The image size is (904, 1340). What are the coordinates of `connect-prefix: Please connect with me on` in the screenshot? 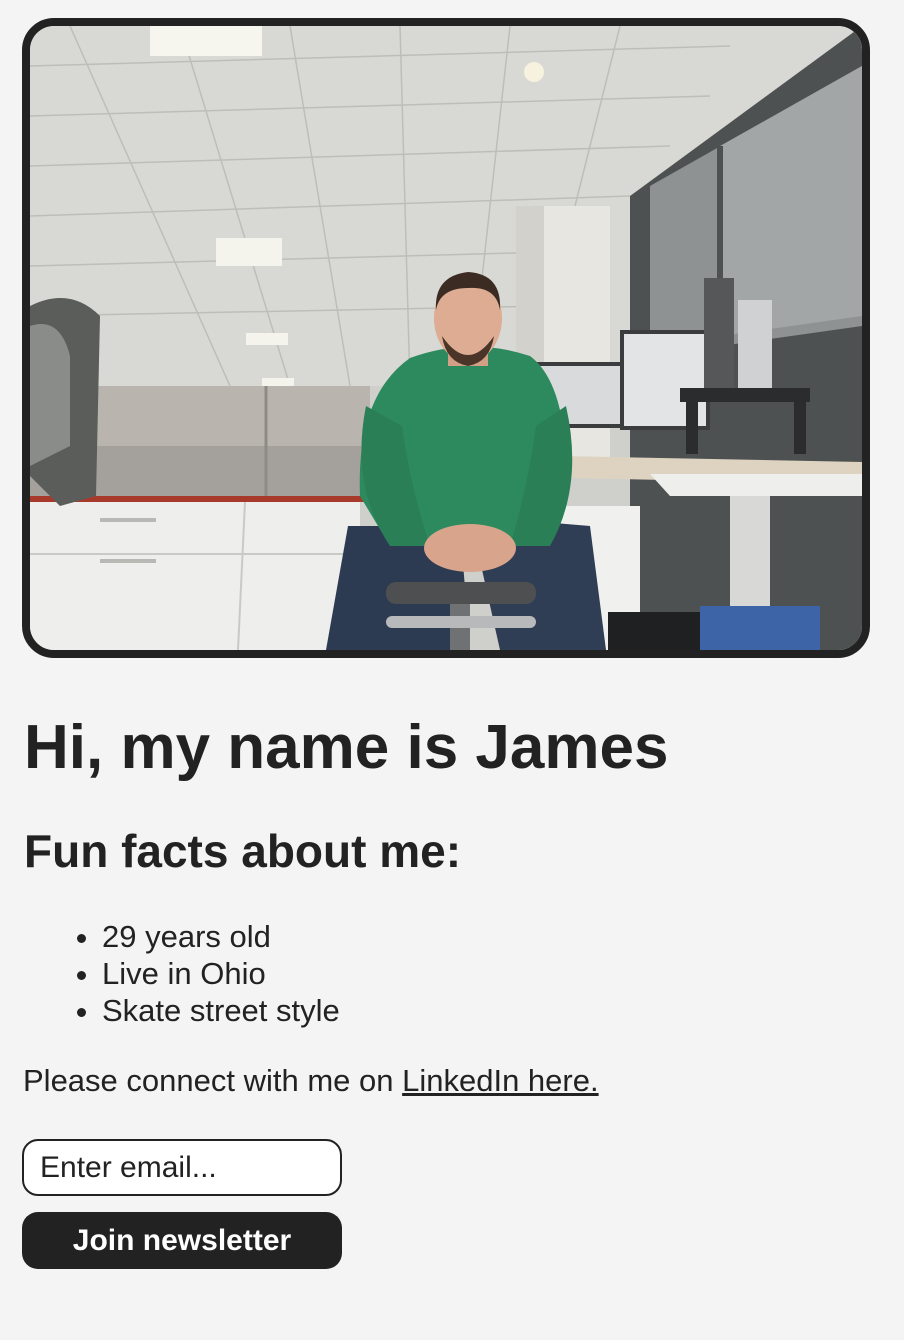 It's located at (213, 1080).